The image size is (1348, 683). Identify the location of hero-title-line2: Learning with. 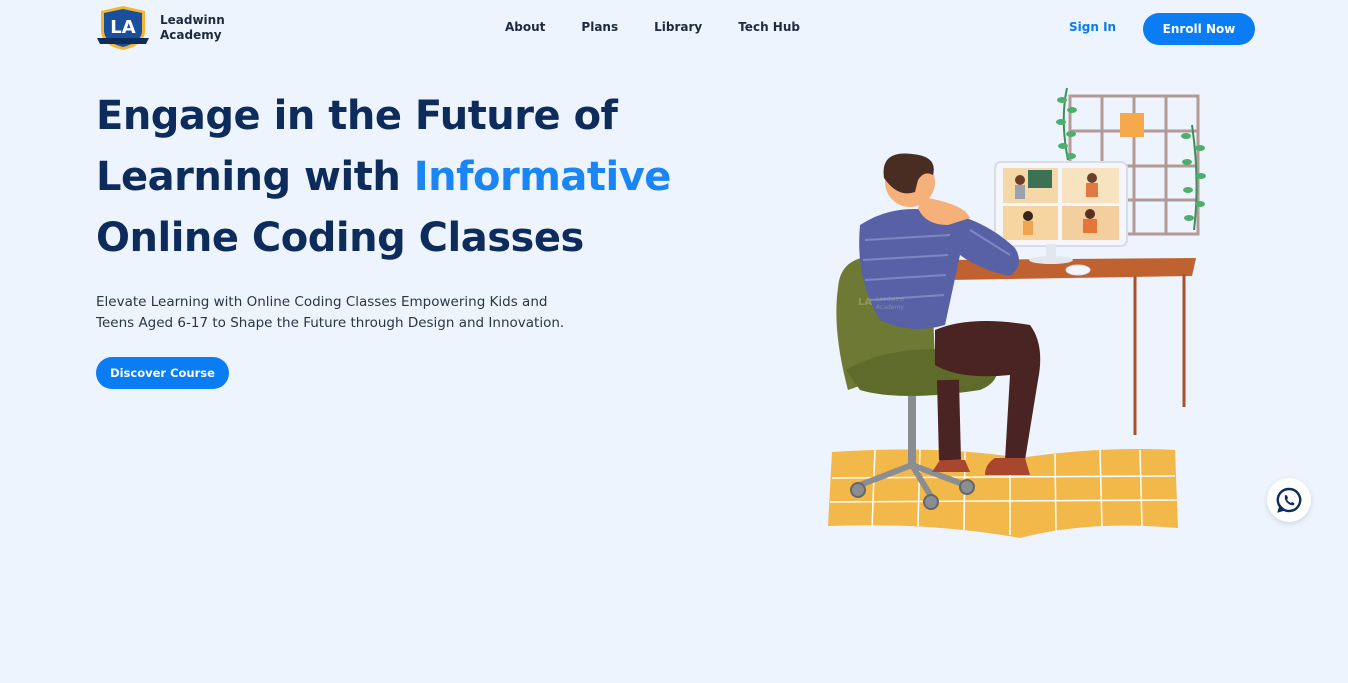
(255, 177).